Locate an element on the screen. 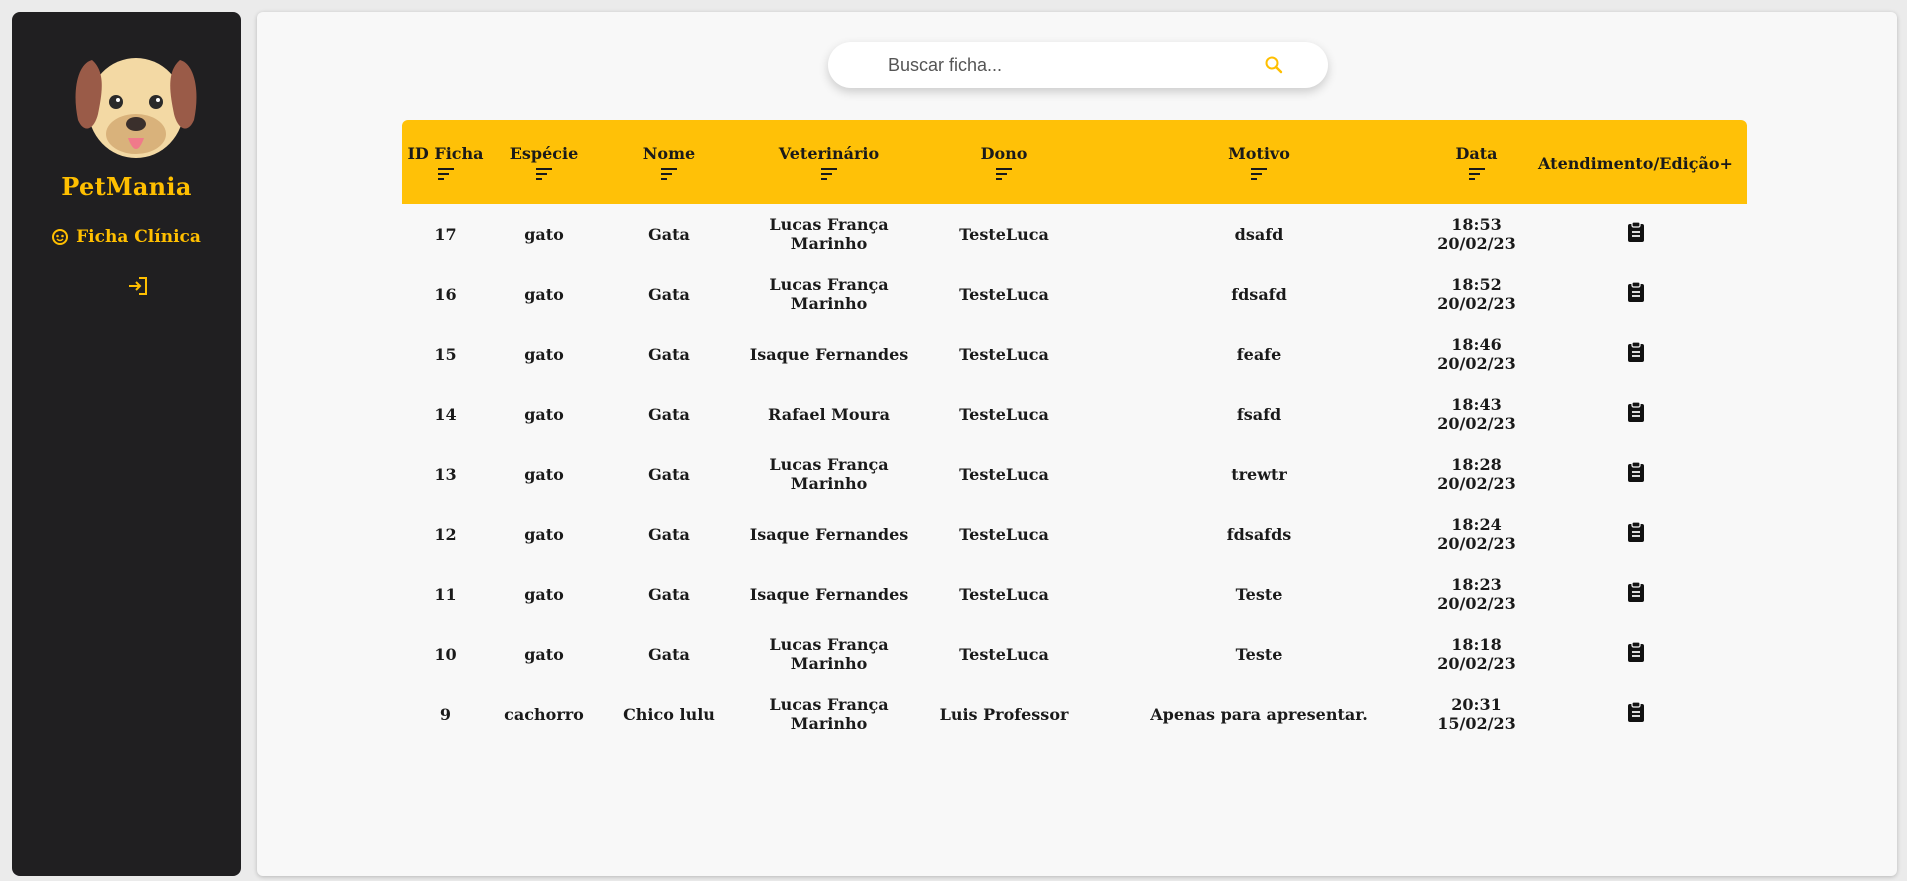 The height and width of the screenshot is (881, 1907). cell-motivo: fsafd is located at coordinates (1259, 414).